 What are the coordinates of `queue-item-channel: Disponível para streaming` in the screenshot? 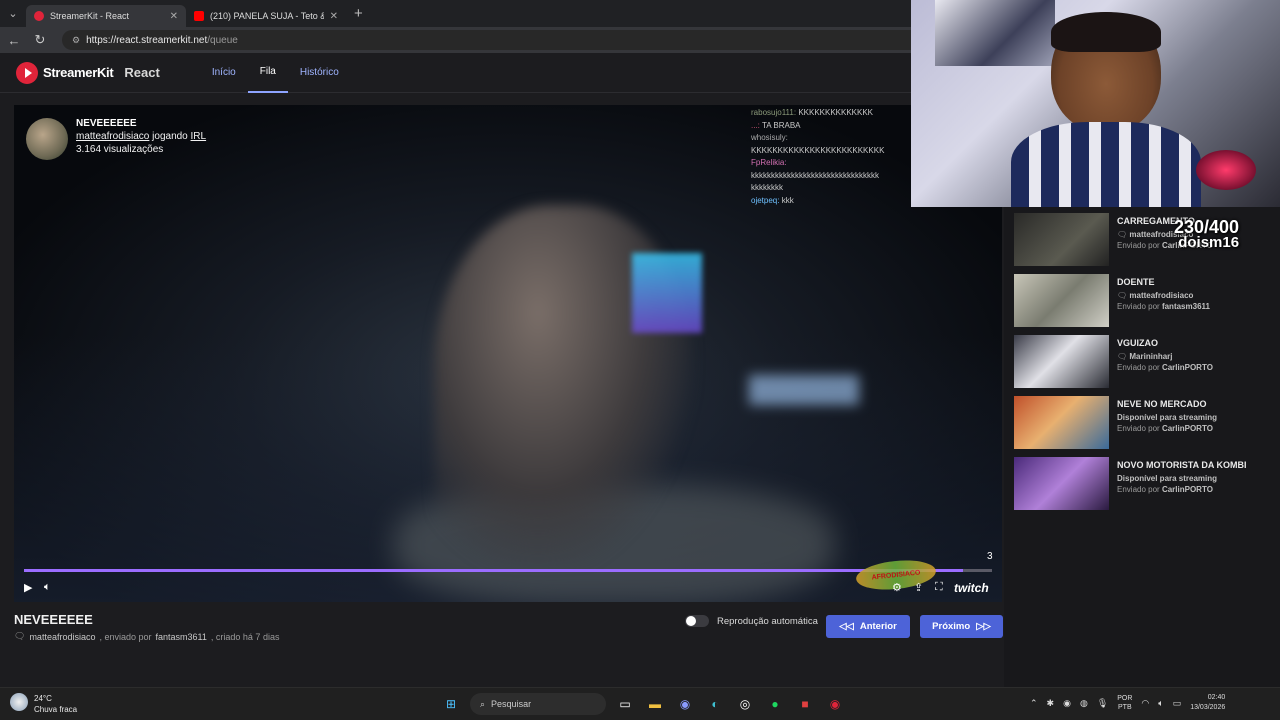 It's located at (1167, 478).